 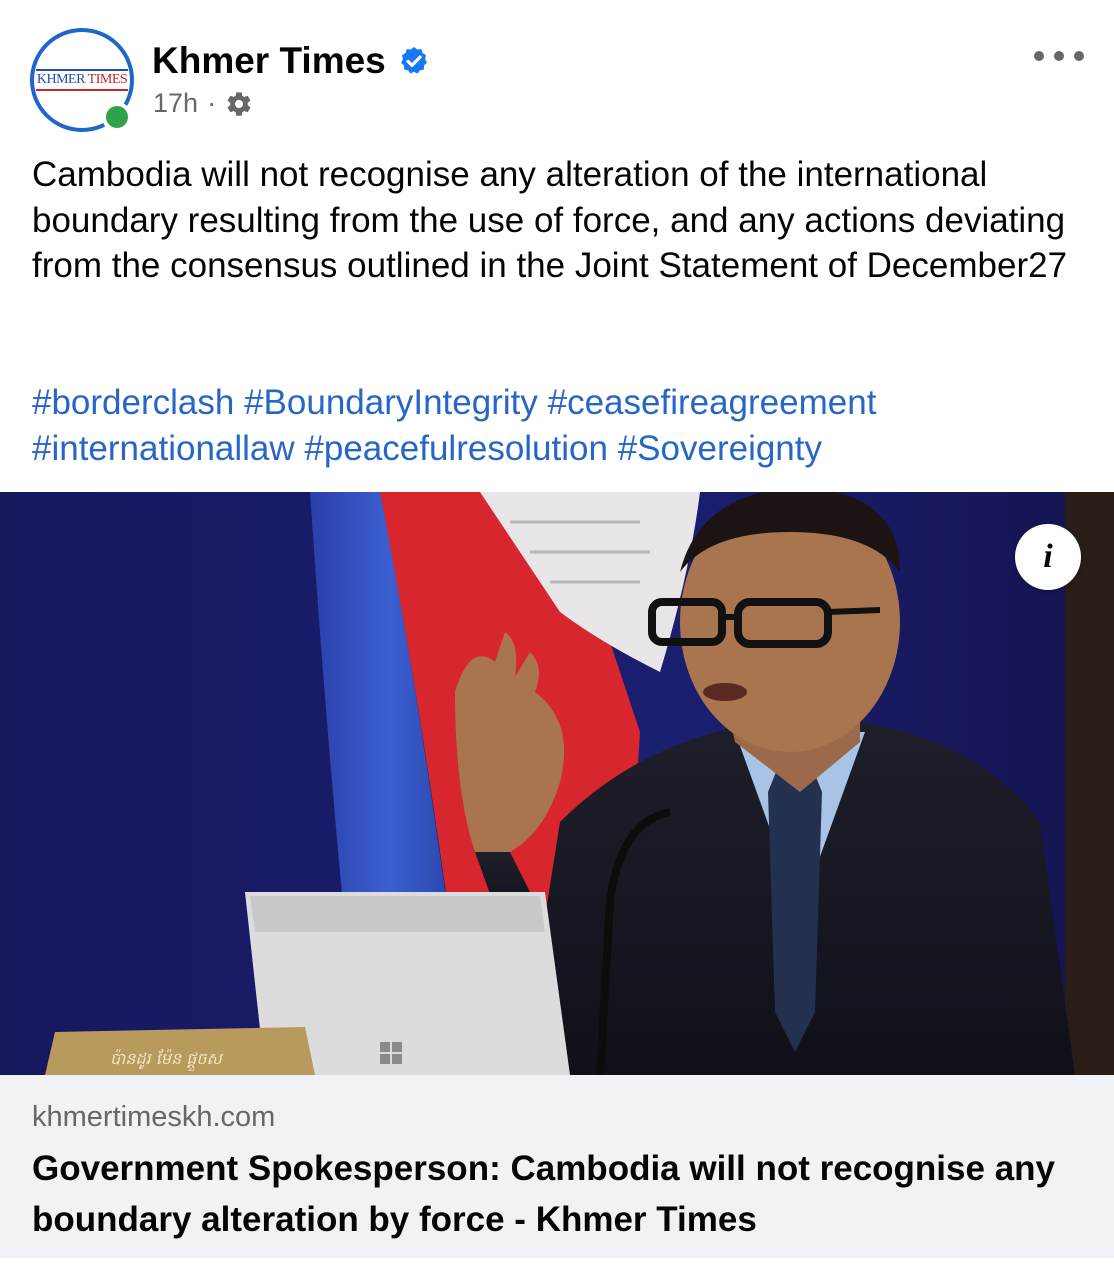 I want to click on hashtag-link: #peacefulresolution, so click(x=456, y=448).